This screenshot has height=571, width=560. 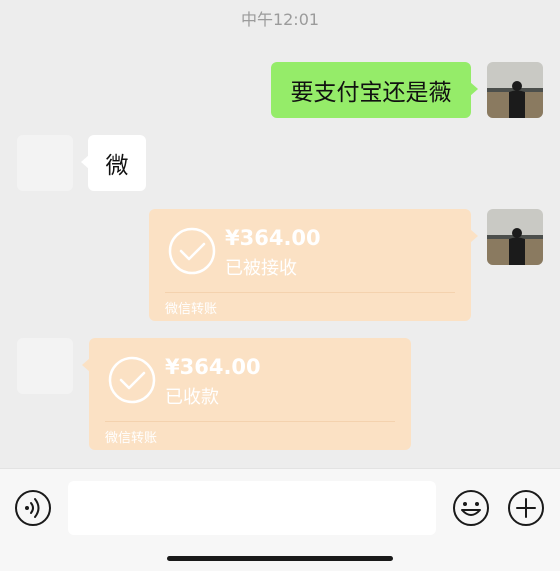 I want to click on transfer-card-sent: ¥364.00 已被接收 微信转账, so click(x=313, y=265).